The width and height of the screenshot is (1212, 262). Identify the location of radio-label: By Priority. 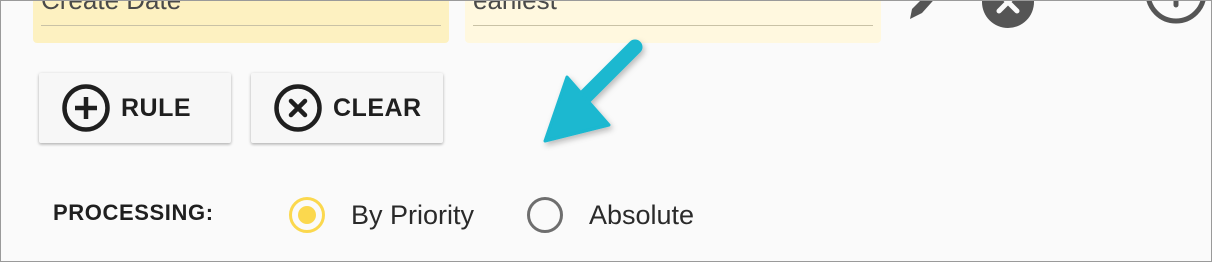
(413, 214).